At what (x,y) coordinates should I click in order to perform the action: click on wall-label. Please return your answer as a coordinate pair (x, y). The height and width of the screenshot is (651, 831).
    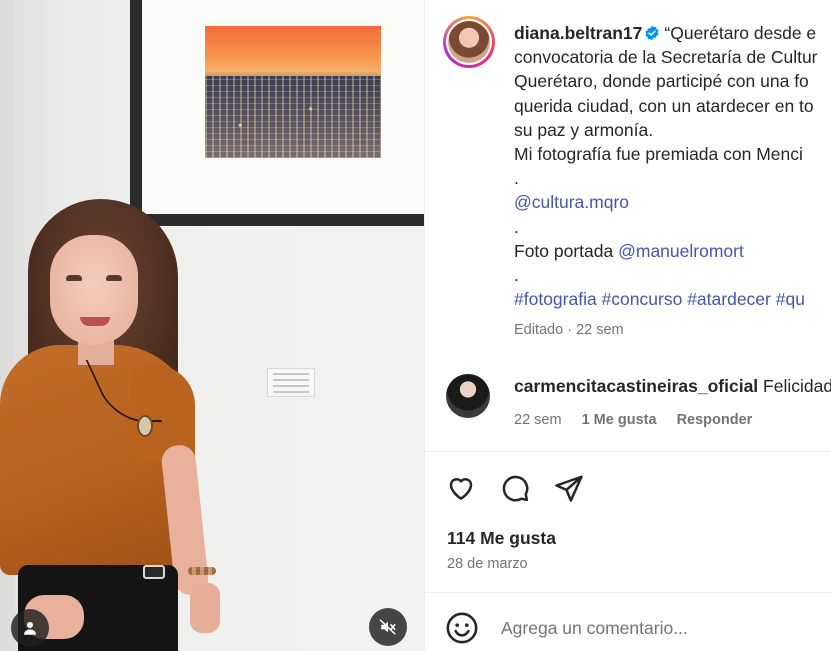
    Looking at the image, I should click on (291, 382).